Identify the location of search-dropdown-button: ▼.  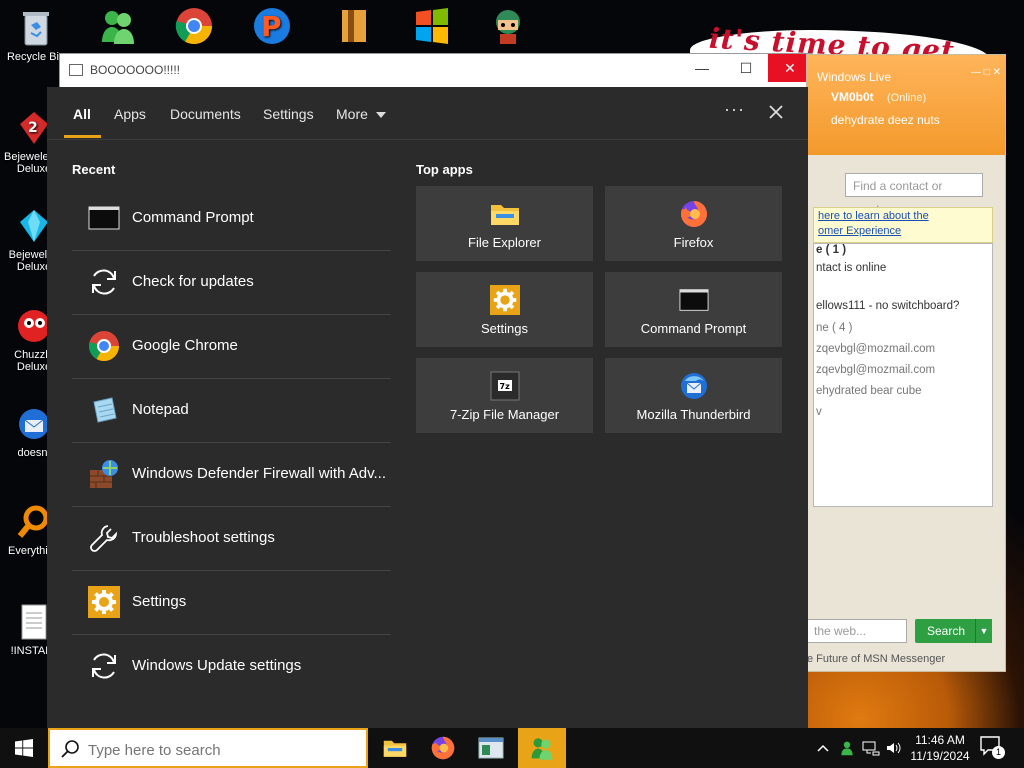
(983, 631).